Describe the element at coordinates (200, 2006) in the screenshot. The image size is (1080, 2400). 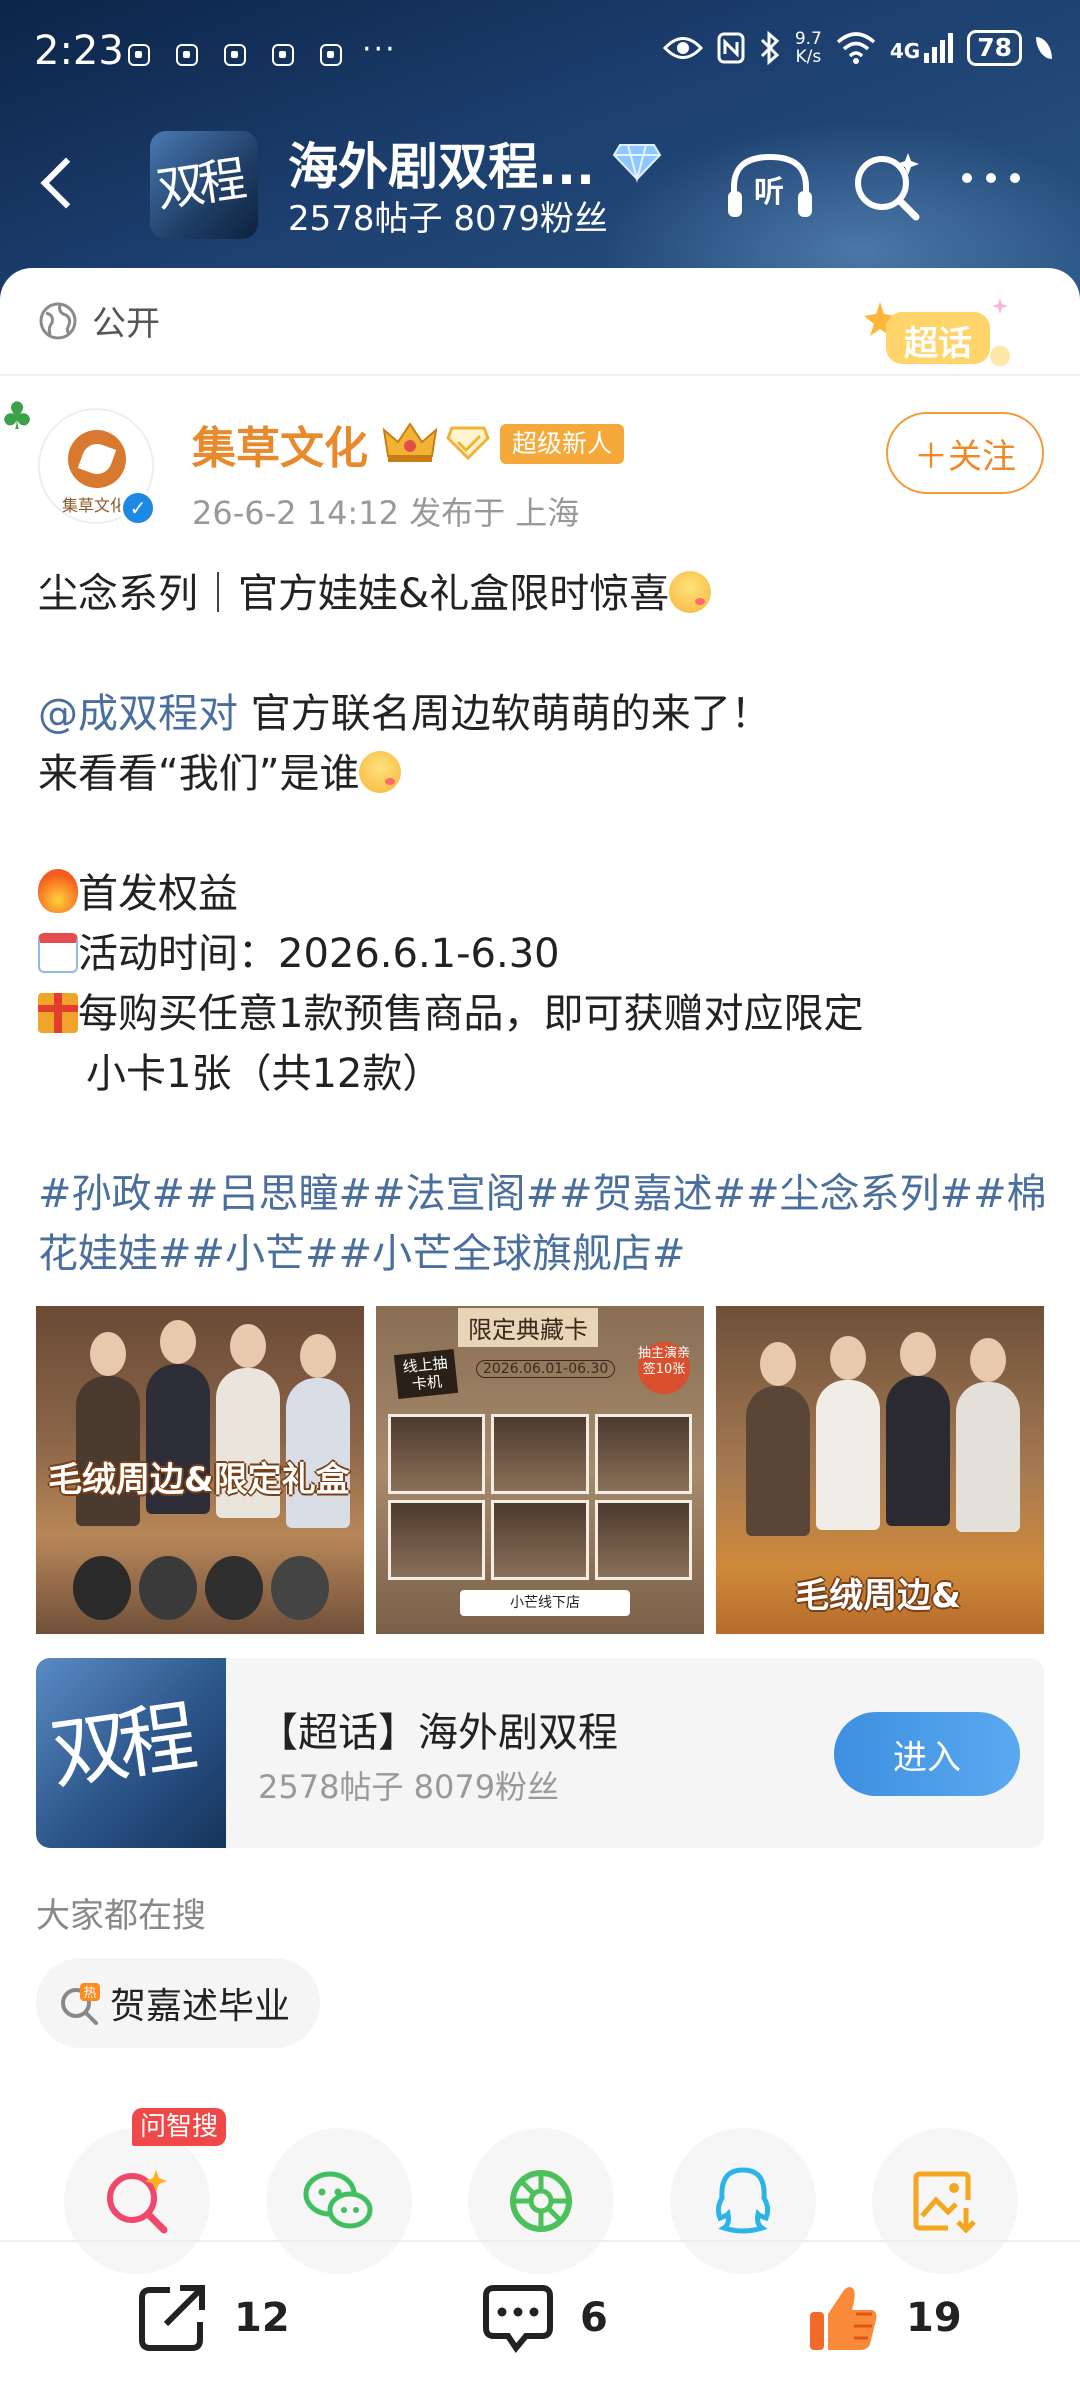
I see `trending-search-text: 贺嘉述毕业` at that location.